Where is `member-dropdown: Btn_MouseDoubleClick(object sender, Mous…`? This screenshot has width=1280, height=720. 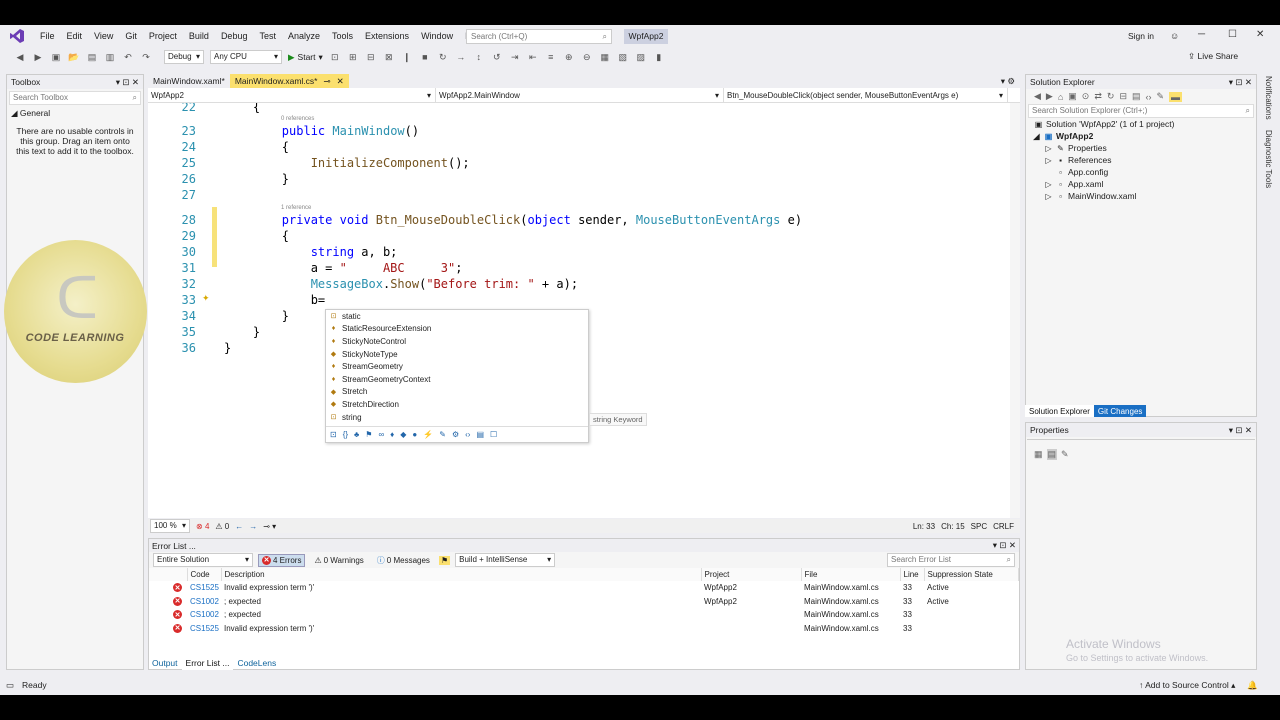 member-dropdown: Btn_MouseDoubleClick(object sender, Mous… is located at coordinates (866, 95).